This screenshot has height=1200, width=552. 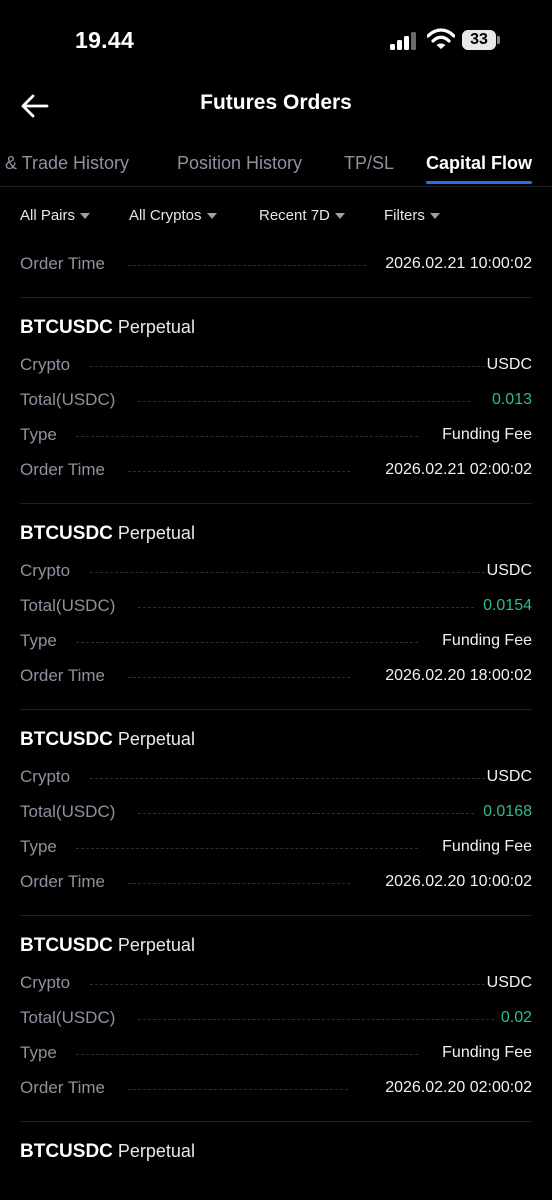 I want to click on filter-all-cryptos-label: All Cryptos, so click(x=165, y=215).